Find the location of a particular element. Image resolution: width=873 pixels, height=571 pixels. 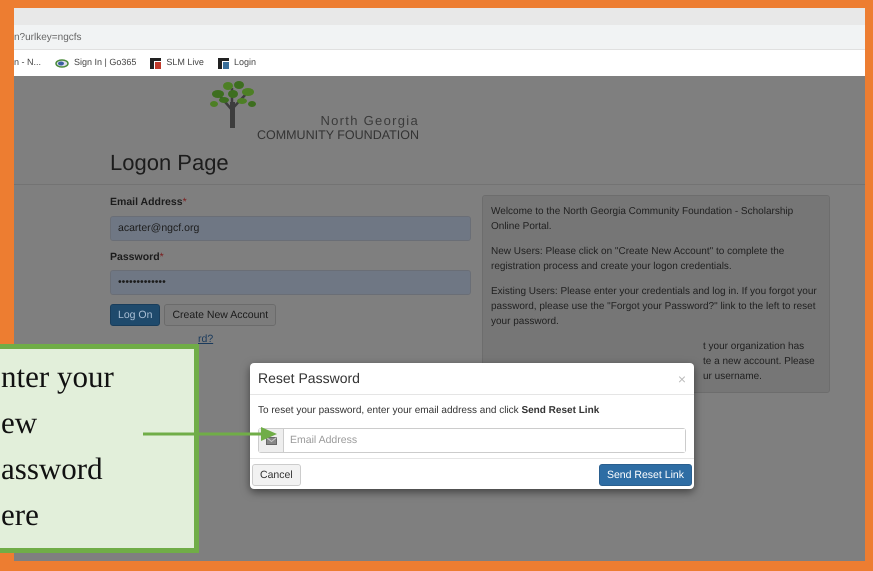

tree-logo-icon is located at coordinates (233, 104).